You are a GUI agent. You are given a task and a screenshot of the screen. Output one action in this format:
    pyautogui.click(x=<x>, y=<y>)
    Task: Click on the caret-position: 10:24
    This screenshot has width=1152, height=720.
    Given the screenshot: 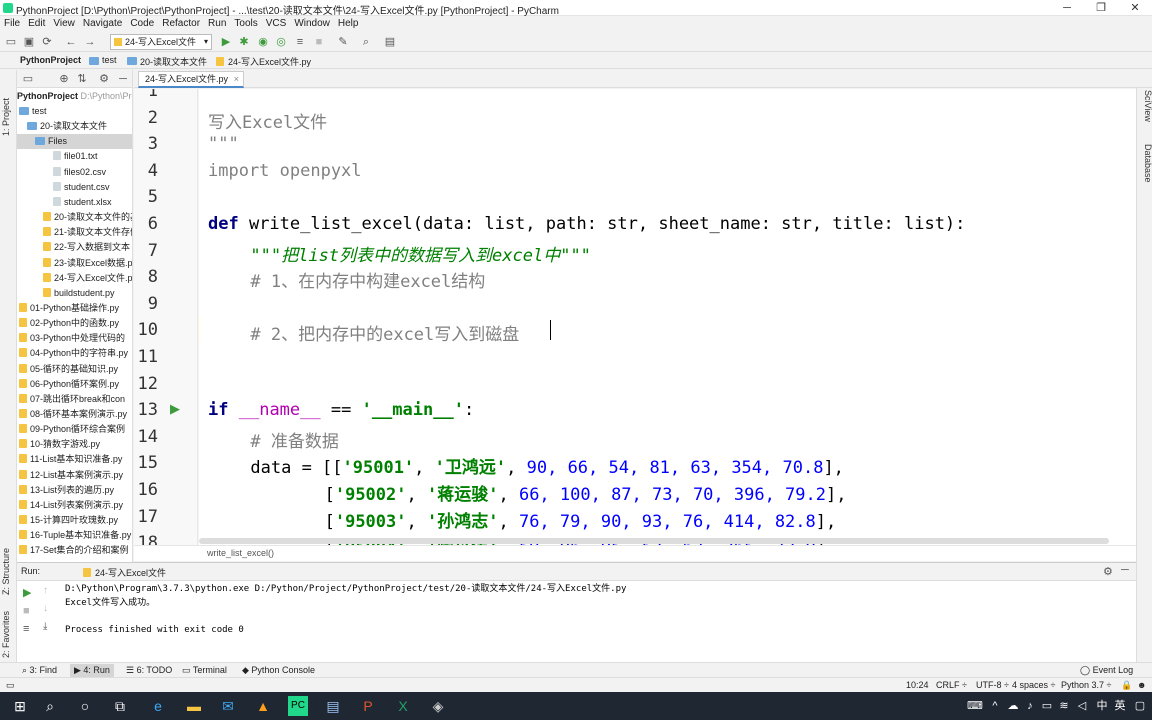 What is the action you would take?
    pyautogui.click(x=917, y=685)
    